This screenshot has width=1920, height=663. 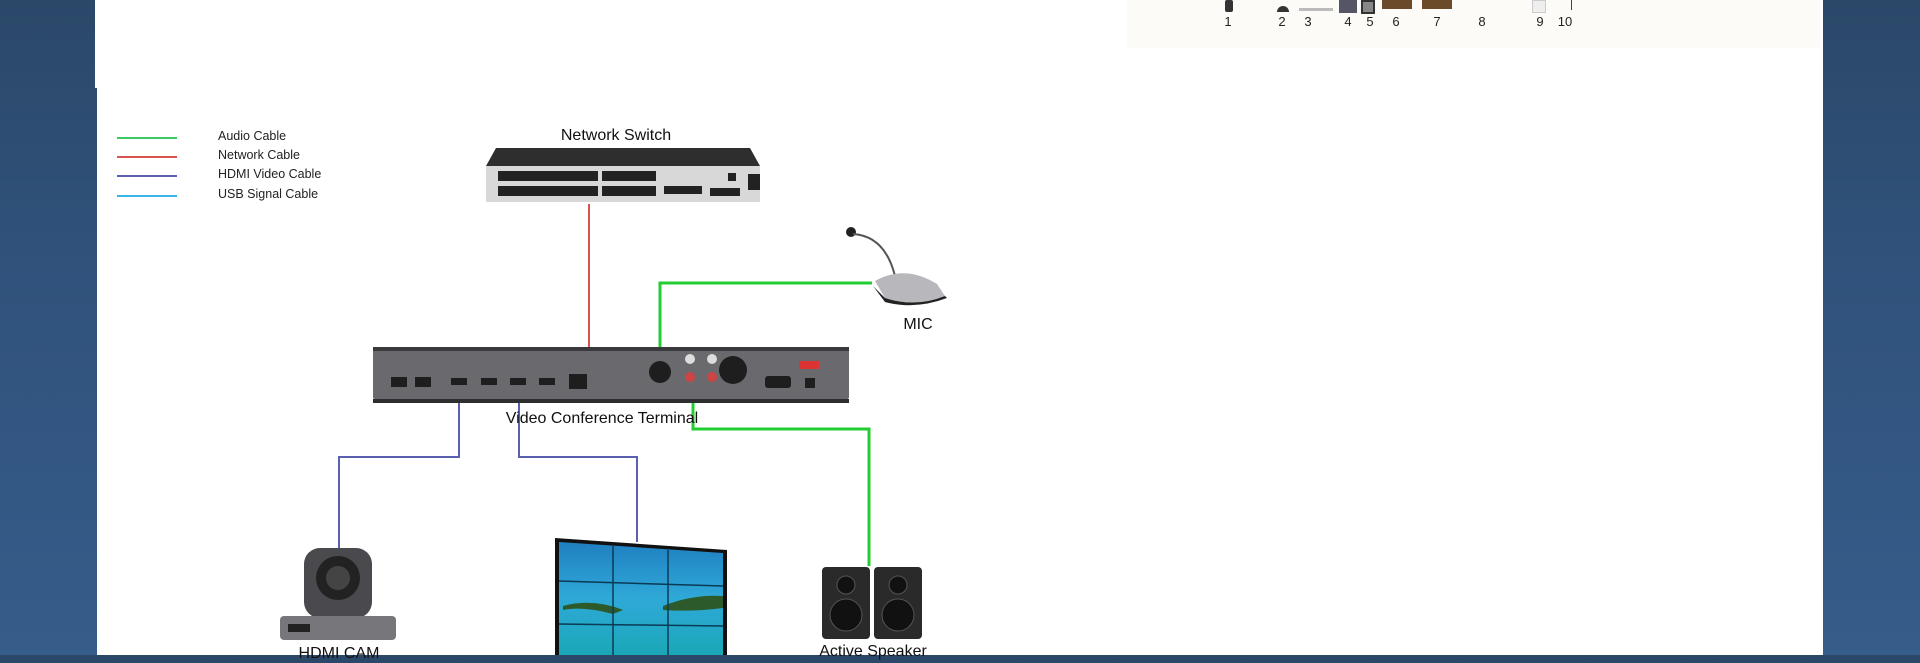 What do you see at coordinates (611, 375) in the screenshot?
I see `video-conference-terminal-image` at bounding box center [611, 375].